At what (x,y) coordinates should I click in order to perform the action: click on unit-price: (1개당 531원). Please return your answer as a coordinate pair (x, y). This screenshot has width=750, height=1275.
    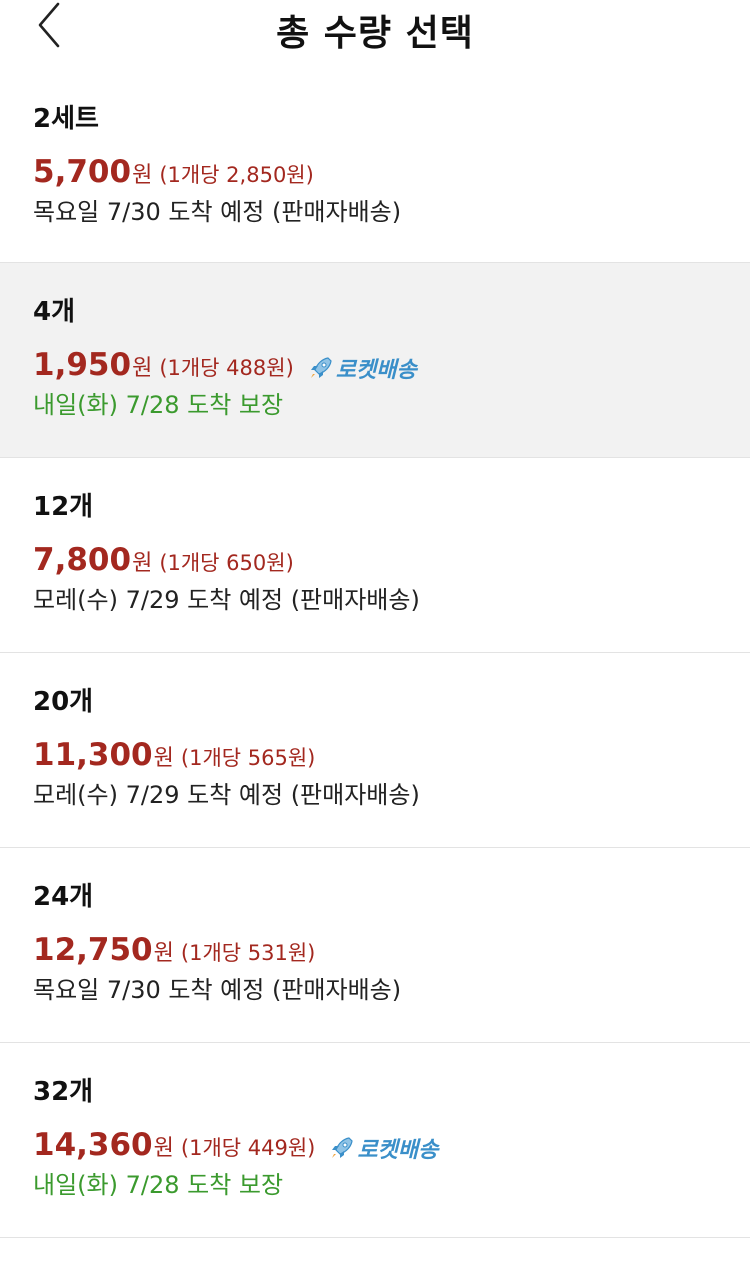
    Looking at the image, I should click on (248, 953).